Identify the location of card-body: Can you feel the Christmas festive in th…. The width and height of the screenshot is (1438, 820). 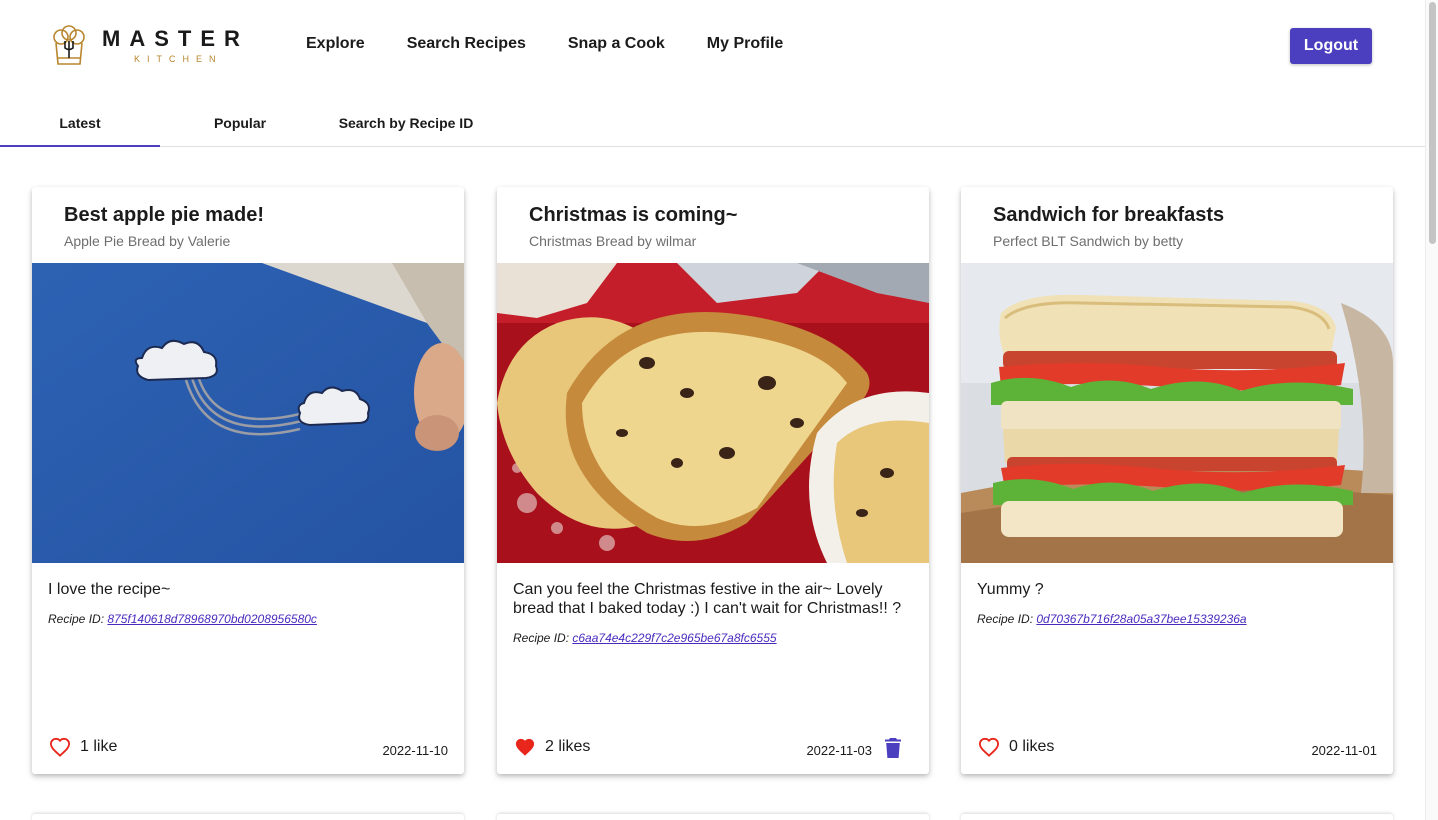
(713, 604).